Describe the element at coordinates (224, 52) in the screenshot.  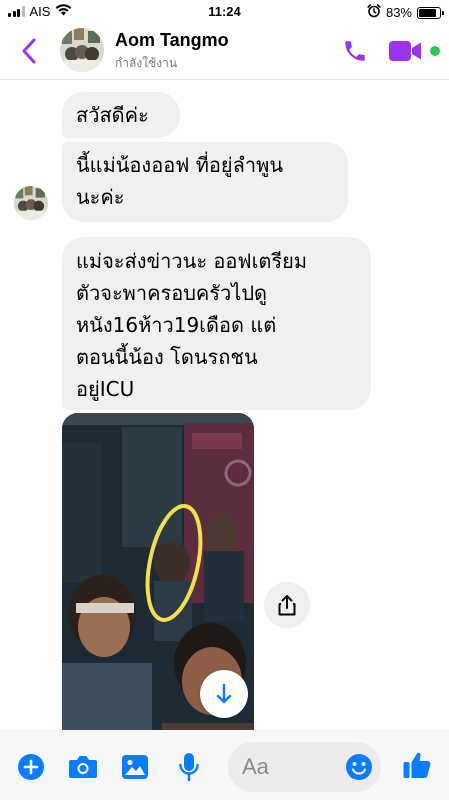
I see `conversation-header: Aom Tangmo กำลังใช้งาน` at that location.